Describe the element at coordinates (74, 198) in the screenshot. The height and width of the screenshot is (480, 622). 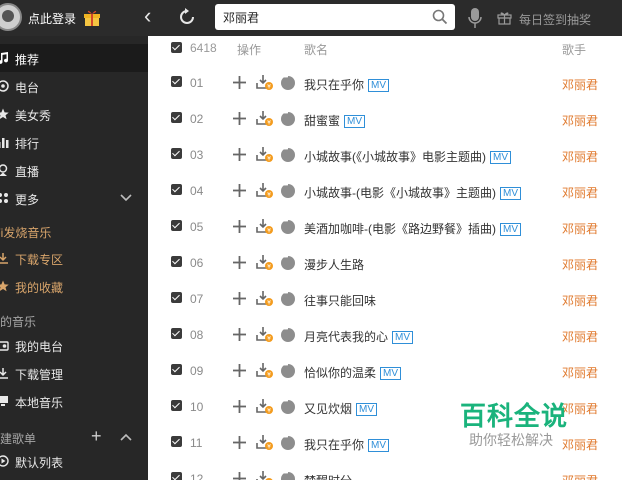
I see `sidebar-item-more: 更多` at that location.